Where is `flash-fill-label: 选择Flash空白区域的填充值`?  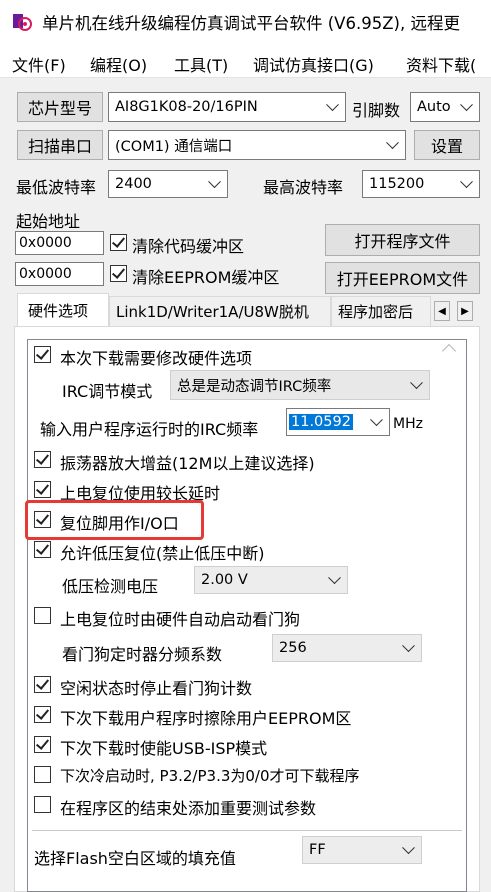 flash-fill-label: 选择Flash空白区域的填充值 is located at coordinates (135, 858).